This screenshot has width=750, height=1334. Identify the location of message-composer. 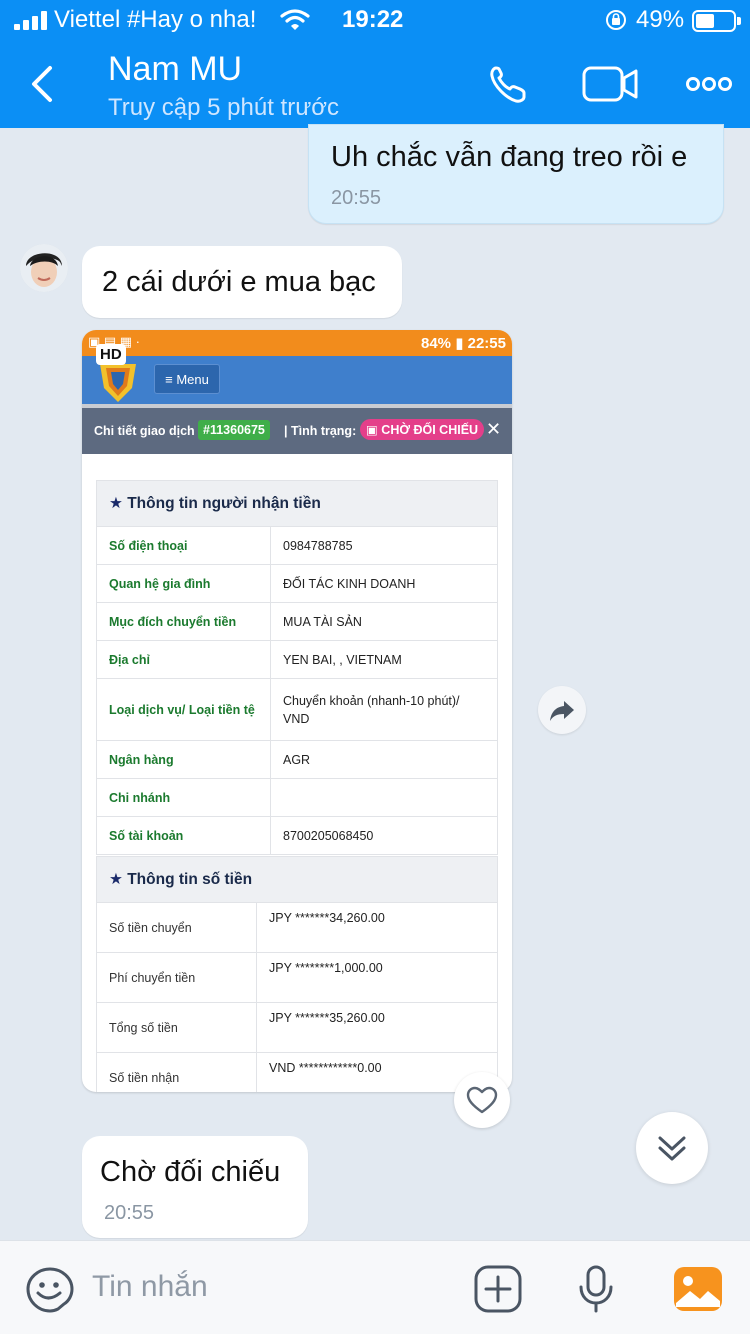
(375, 1287).